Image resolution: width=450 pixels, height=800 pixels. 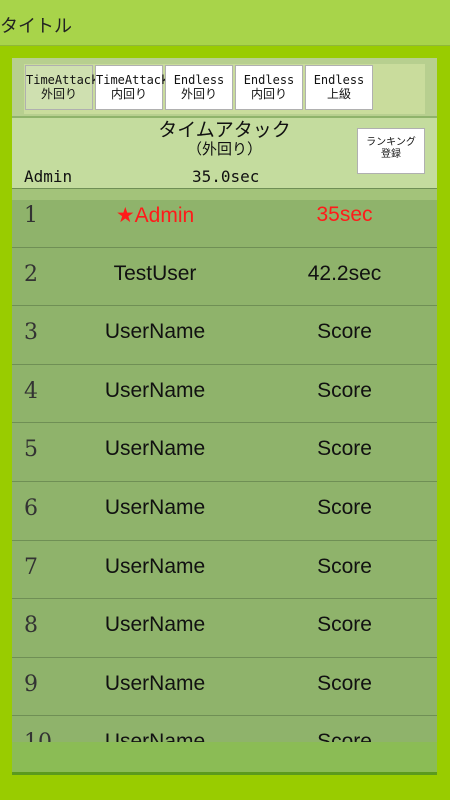 What do you see at coordinates (224, 686) in the screenshot?
I see `ranking-row: 9 UserName Score` at bounding box center [224, 686].